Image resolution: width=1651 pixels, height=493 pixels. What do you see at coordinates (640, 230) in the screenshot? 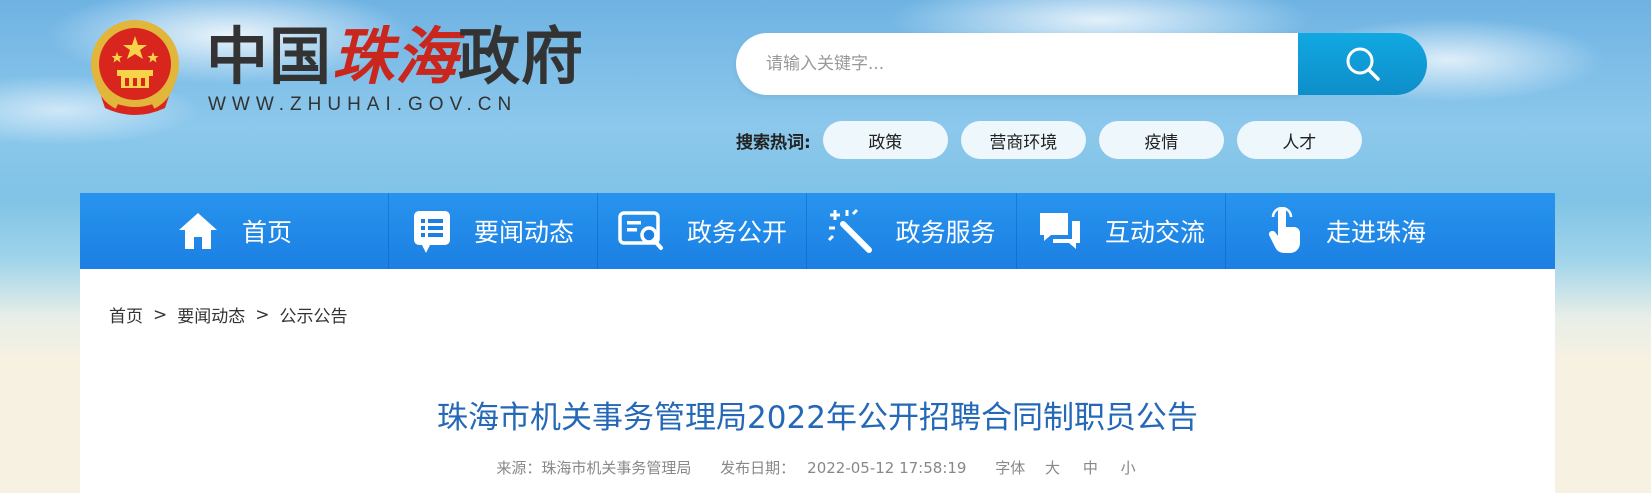
I see `document-search-icon` at bounding box center [640, 230].